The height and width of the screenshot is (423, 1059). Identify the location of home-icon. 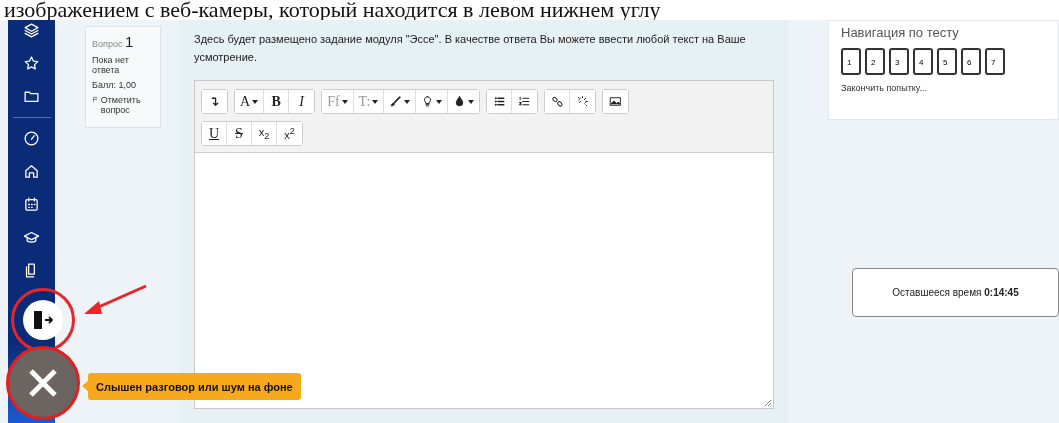
(31, 171).